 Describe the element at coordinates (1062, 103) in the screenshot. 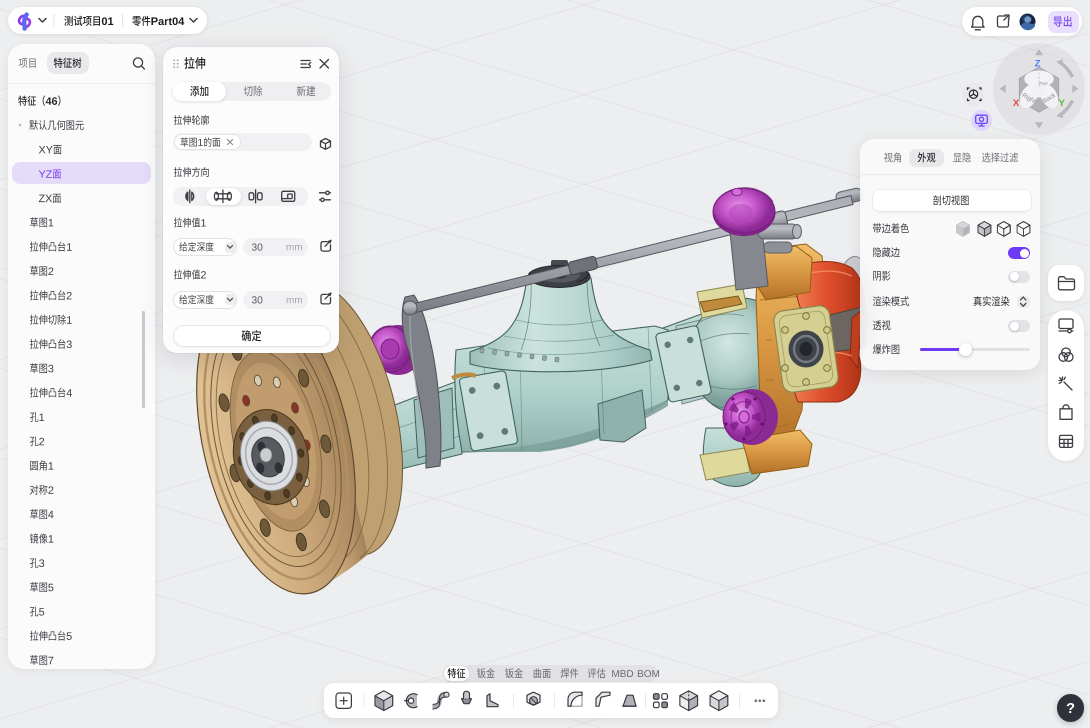

I see `svg-text: Y` at that location.